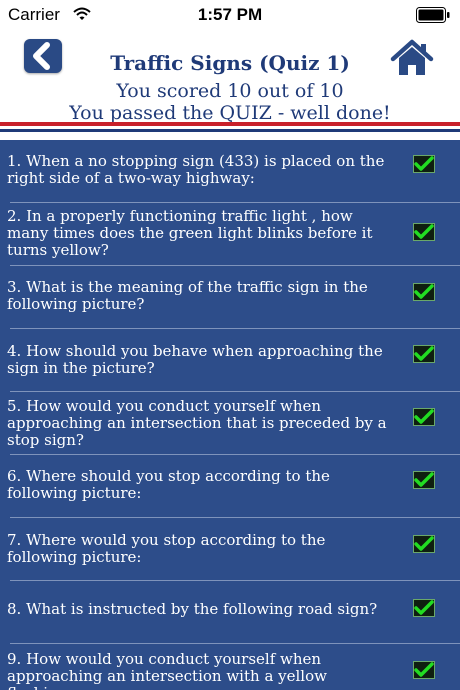 The image size is (460, 690). What do you see at coordinates (433, 15) in the screenshot?
I see `battery-icon` at bounding box center [433, 15].